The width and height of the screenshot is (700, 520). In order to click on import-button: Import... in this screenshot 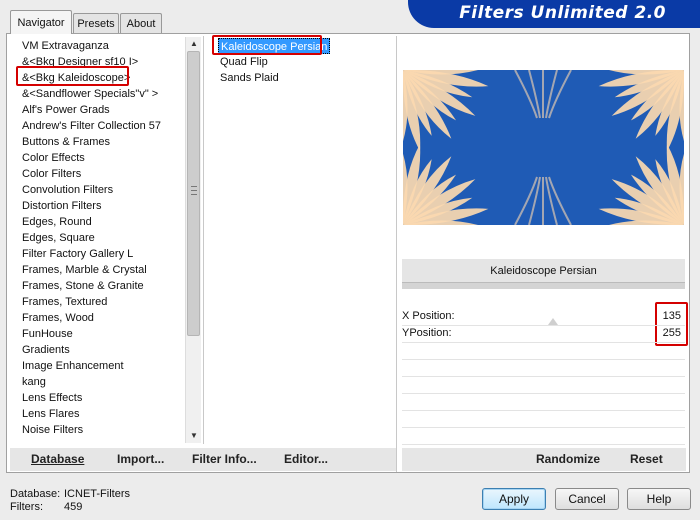, I will do `click(140, 459)`.